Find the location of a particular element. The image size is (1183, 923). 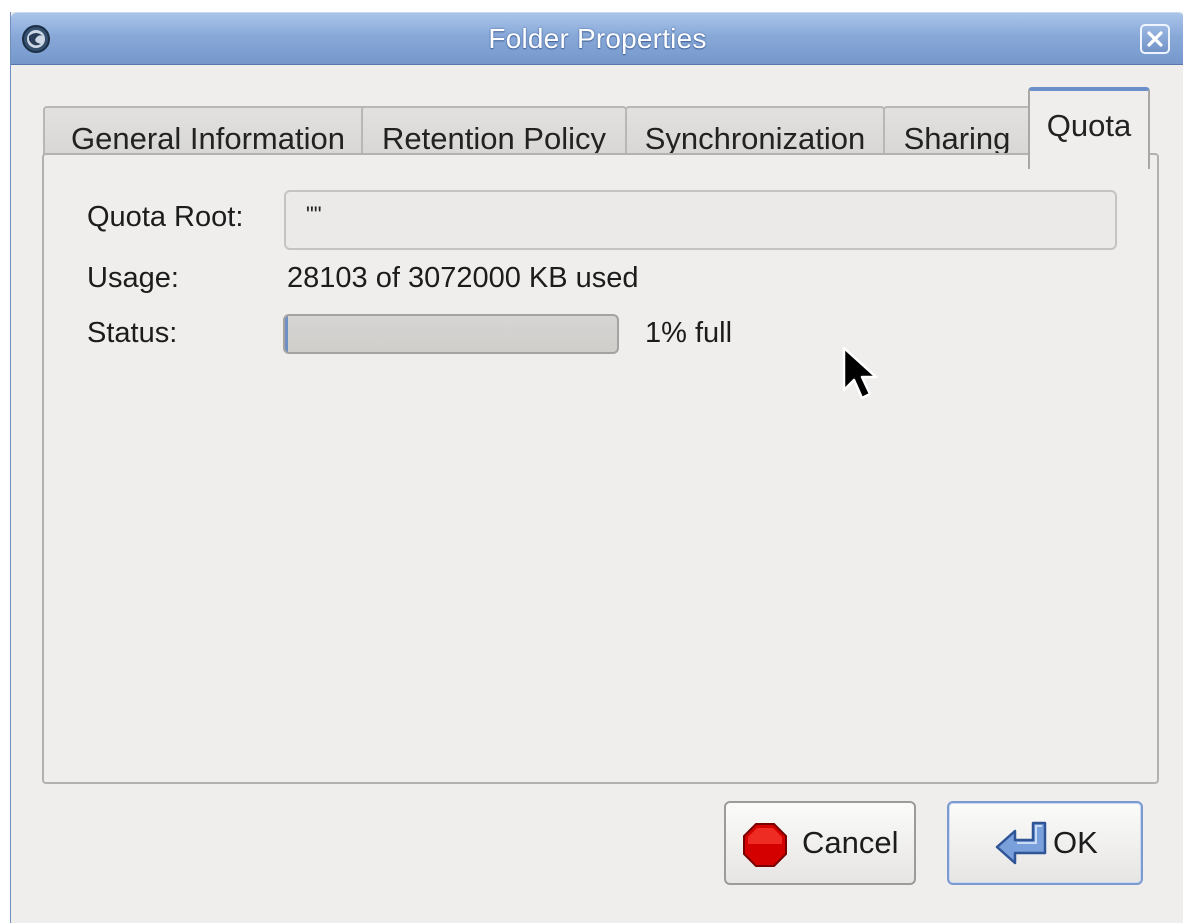

close-icon is located at coordinates (1155, 39).